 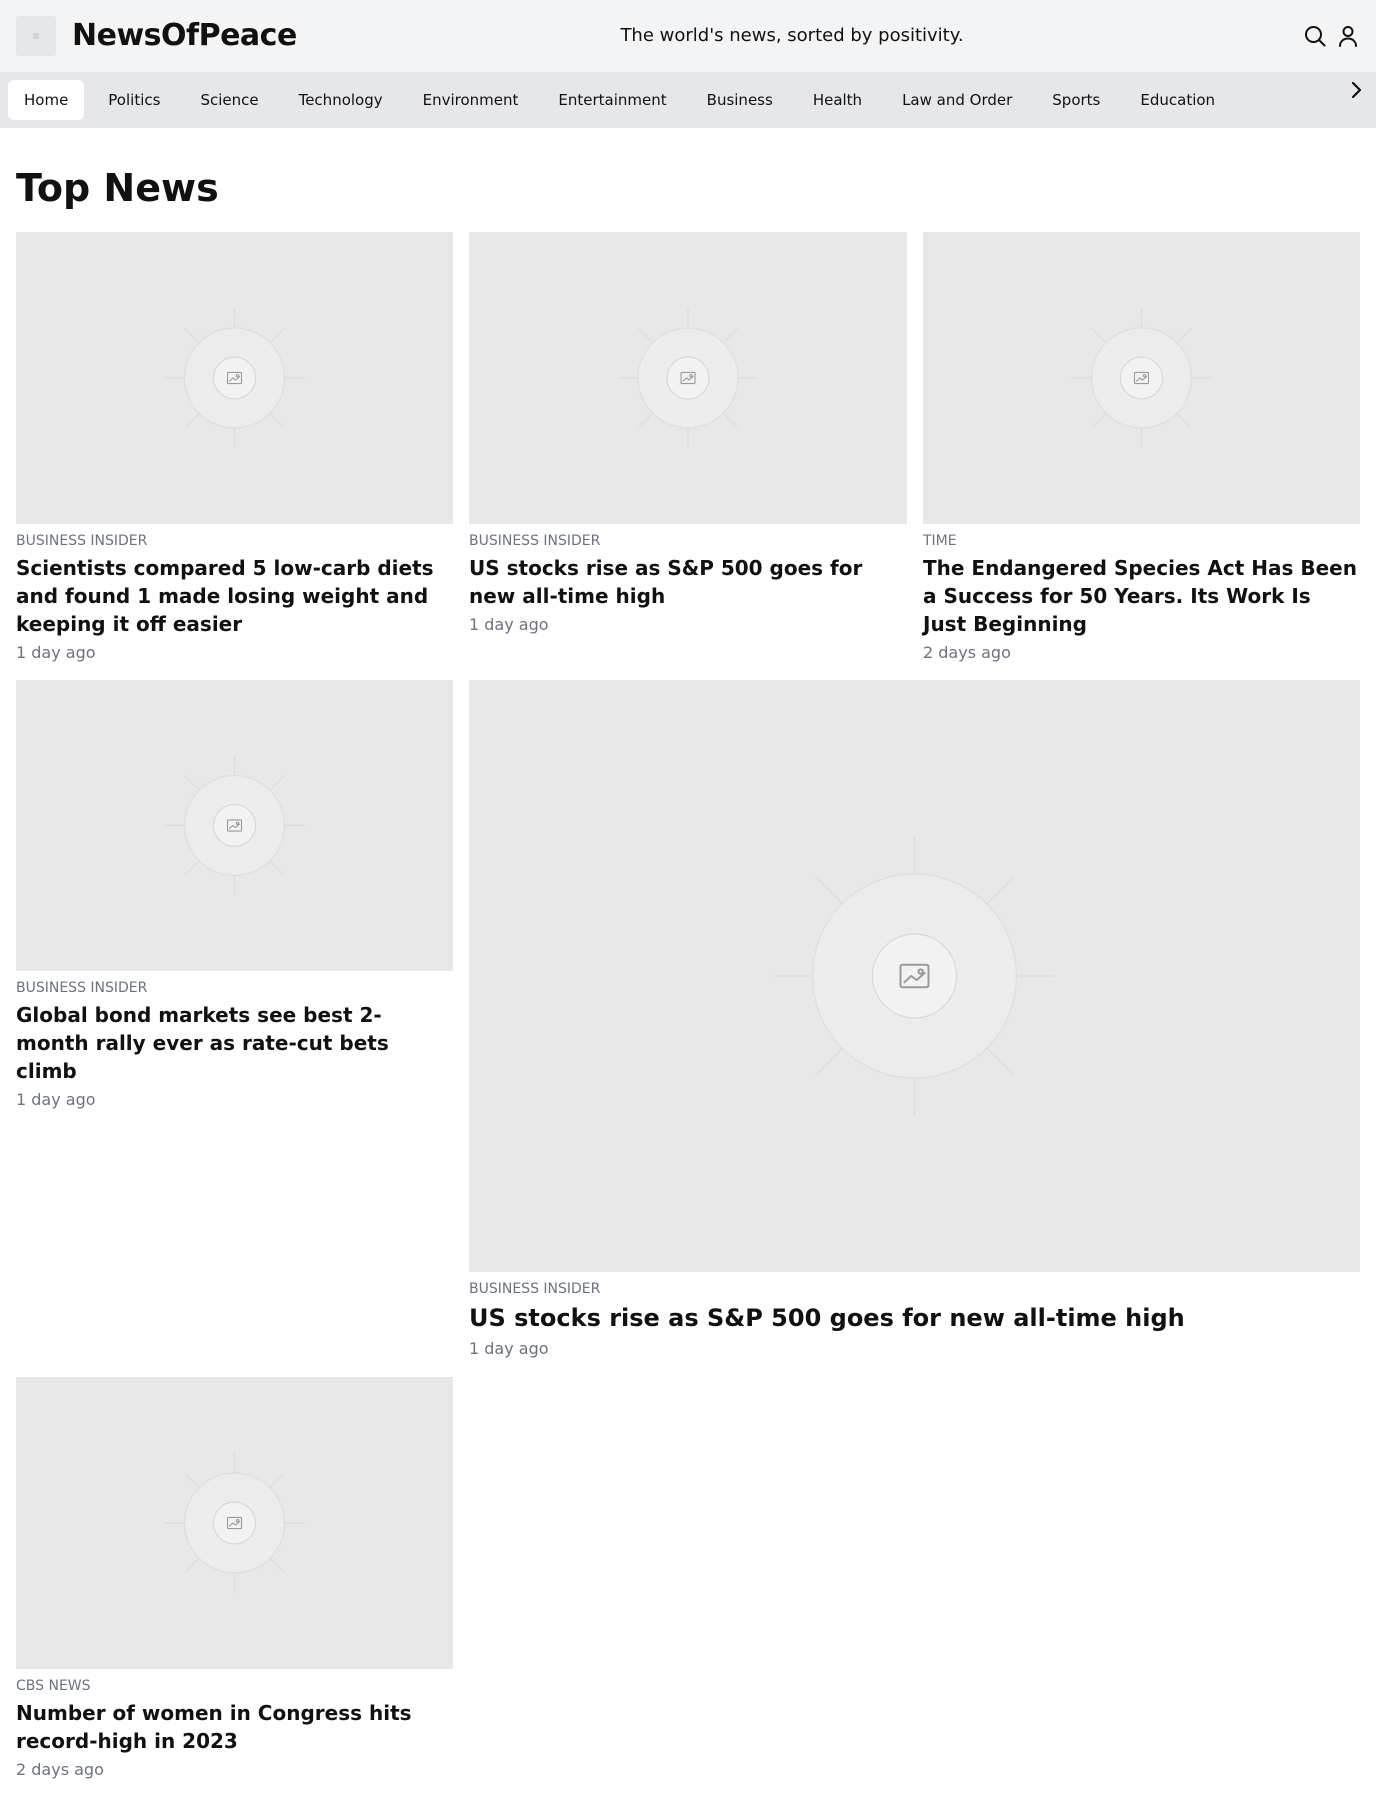 I want to click on category-tab-science: Science, so click(x=229, y=100).